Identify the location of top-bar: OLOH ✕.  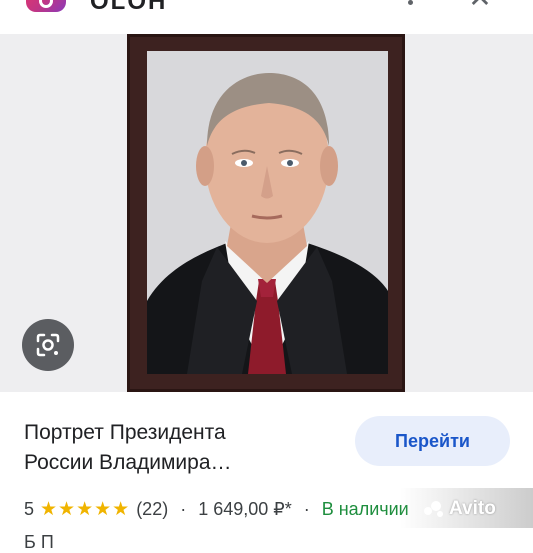
(266, 17).